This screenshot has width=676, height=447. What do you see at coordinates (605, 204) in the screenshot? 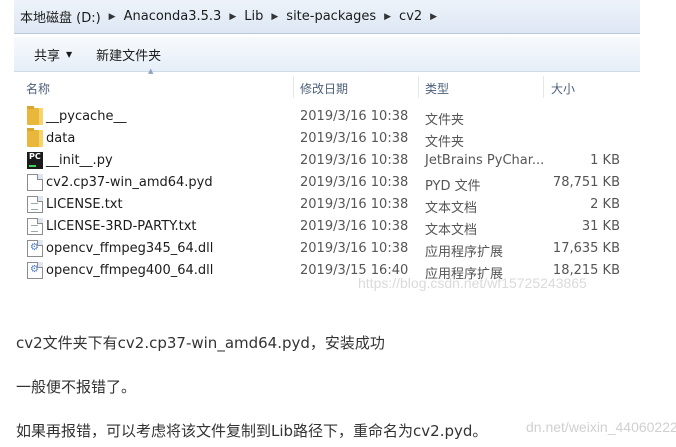
I see `file-size: 2 KB` at bounding box center [605, 204].